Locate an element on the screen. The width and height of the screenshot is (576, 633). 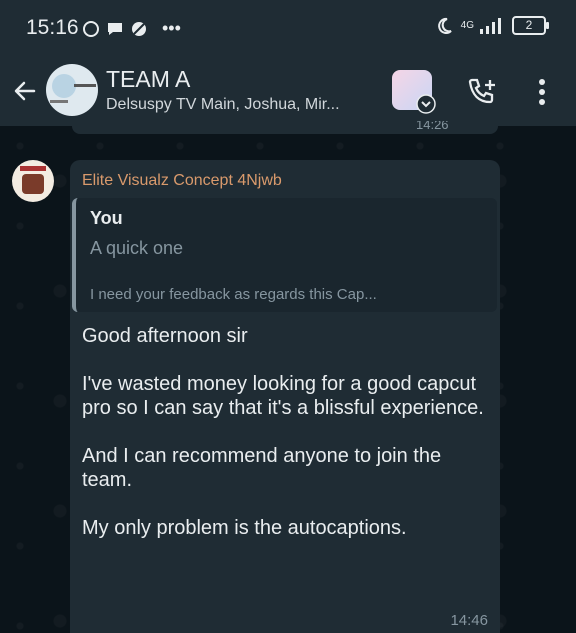
chat-icon is located at coordinates (115, 28).